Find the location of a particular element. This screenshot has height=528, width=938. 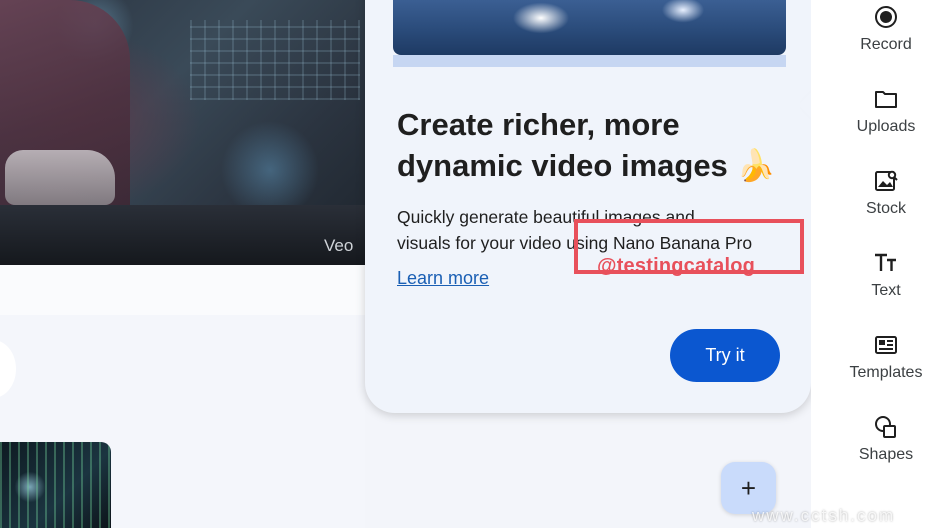

hero-screen-graphic is located at coordinates (275, 60).